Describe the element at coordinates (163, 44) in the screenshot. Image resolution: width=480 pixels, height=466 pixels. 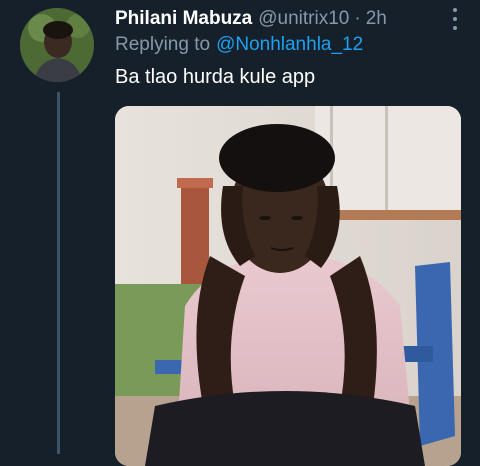
I see `replying-to-label: Replying to` at that location.